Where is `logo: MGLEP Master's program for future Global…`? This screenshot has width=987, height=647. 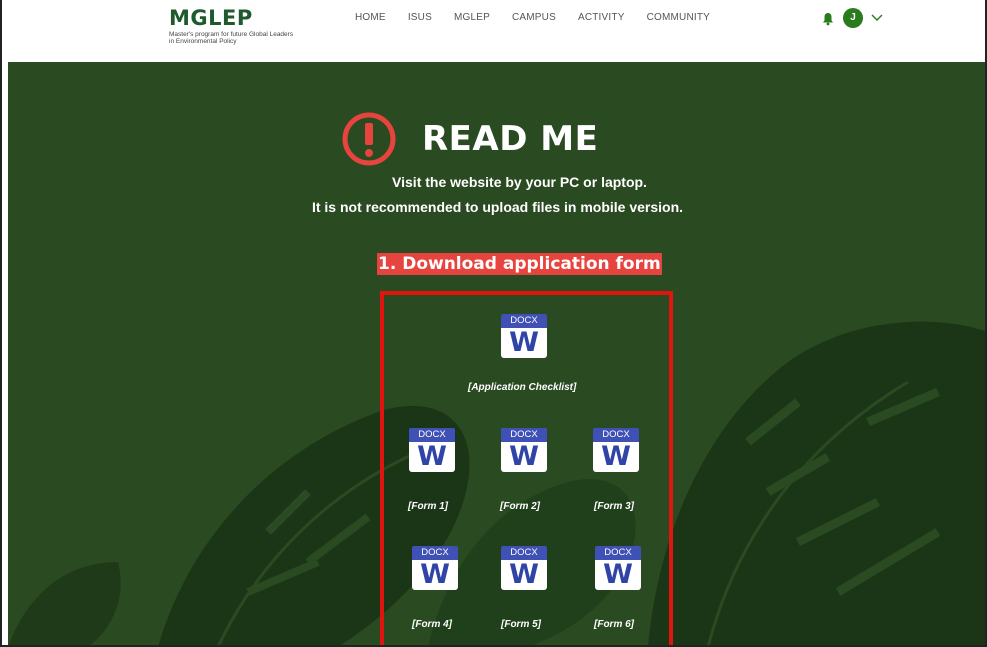 logo: MGLEP Master's program for future Global… is located at coordinates (234, 25).